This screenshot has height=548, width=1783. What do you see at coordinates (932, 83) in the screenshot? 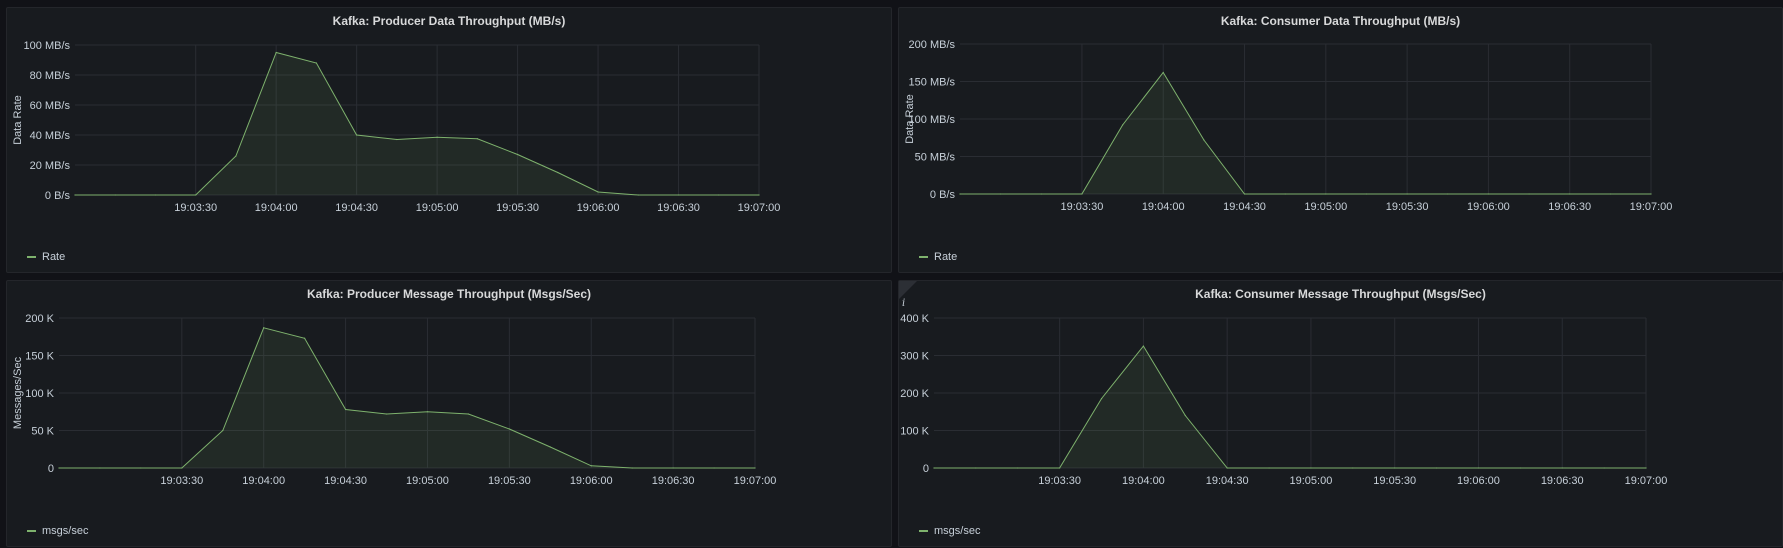
I see `y-tick-label: 150 MB/s` at bounding box center [932, 83].